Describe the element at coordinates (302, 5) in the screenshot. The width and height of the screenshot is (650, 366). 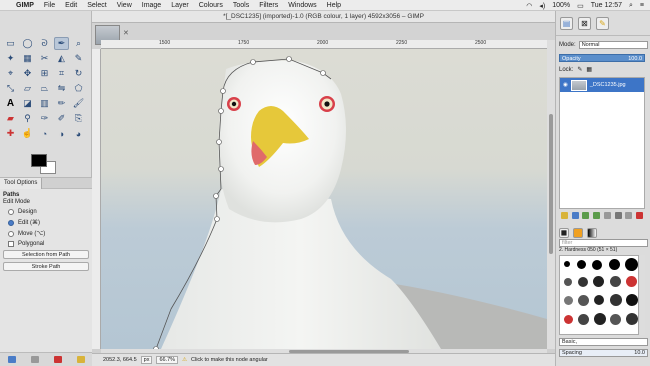
I see `menu-windows: Windows` at that location.